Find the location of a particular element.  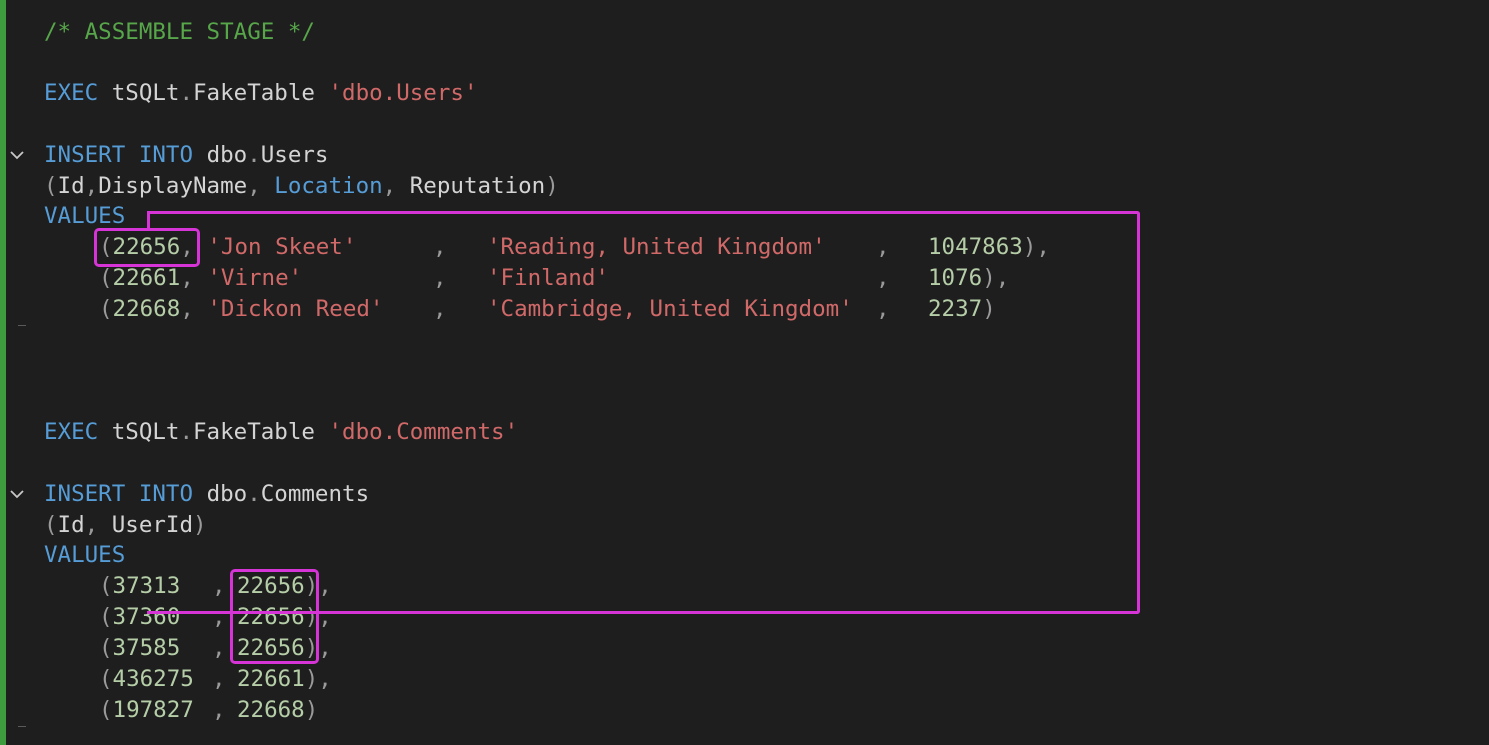

number-literal: 2237 is located at coordinates (955, 309).